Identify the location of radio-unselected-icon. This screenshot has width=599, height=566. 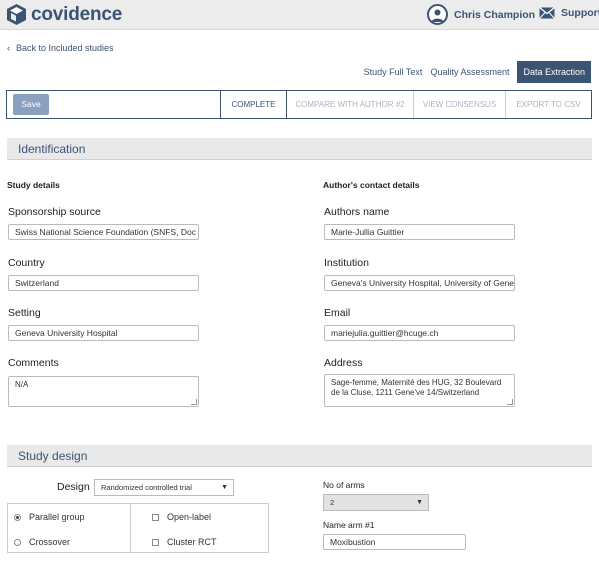
(17, 542).